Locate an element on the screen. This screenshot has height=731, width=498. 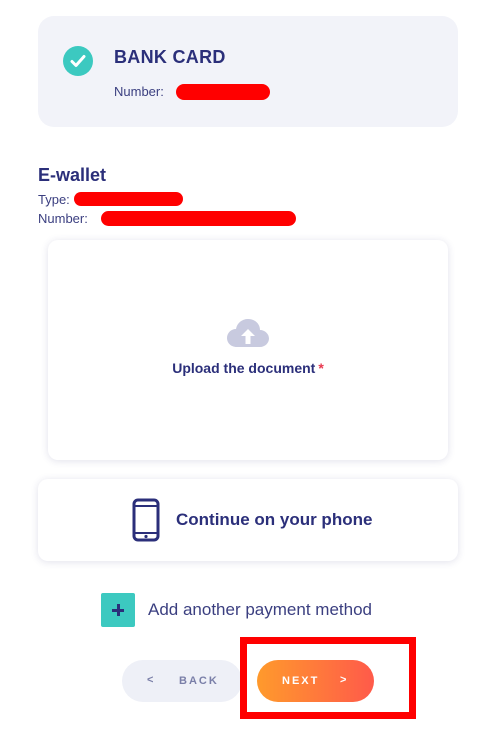
chevron-right-icon: > is located at coordinates (344, 680).